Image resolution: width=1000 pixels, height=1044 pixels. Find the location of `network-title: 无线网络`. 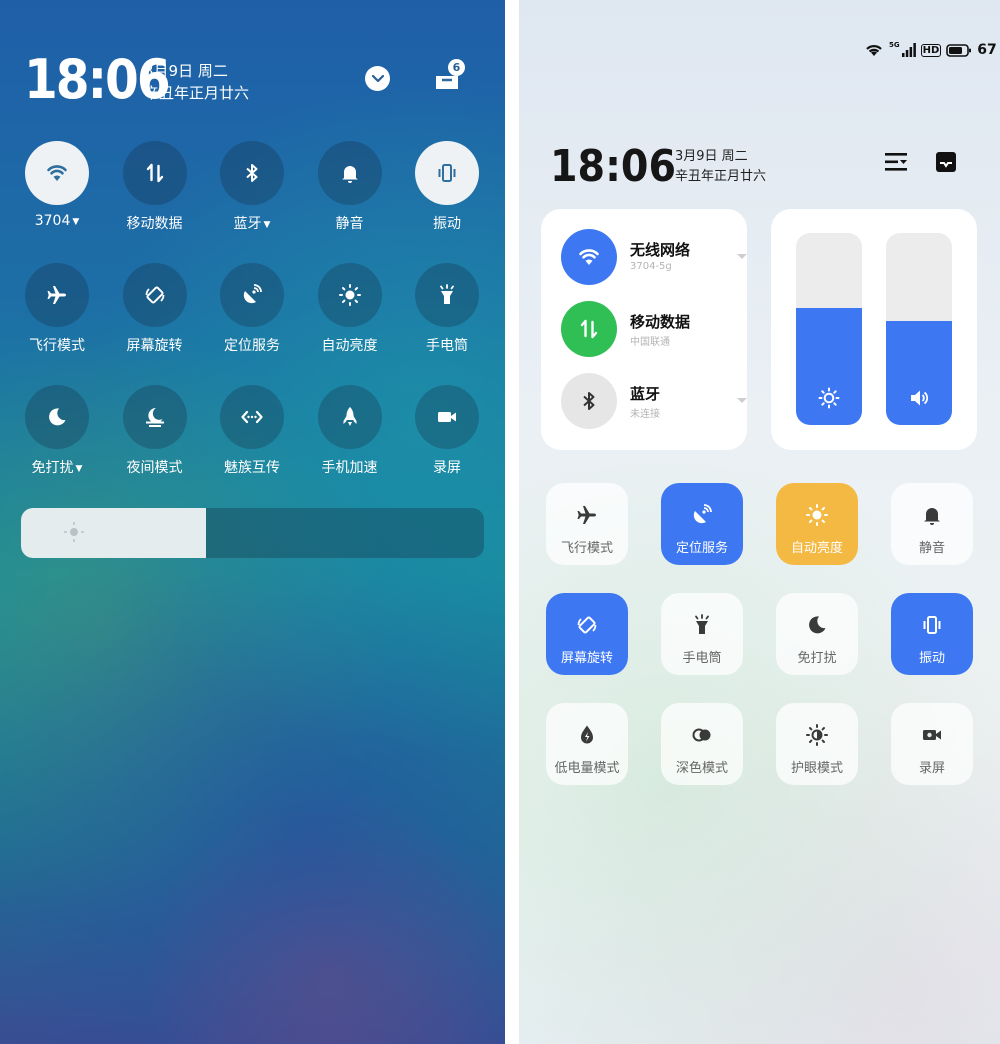

network-title: 无线网络 is located at coordinates (660, 250).